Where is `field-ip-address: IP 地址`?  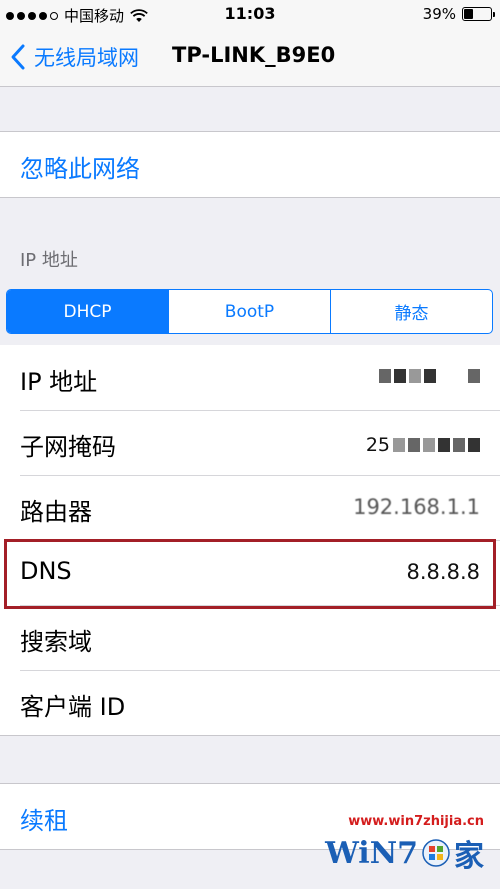 field-ip-address: IP 地址 is located at coordinates (250, 377).